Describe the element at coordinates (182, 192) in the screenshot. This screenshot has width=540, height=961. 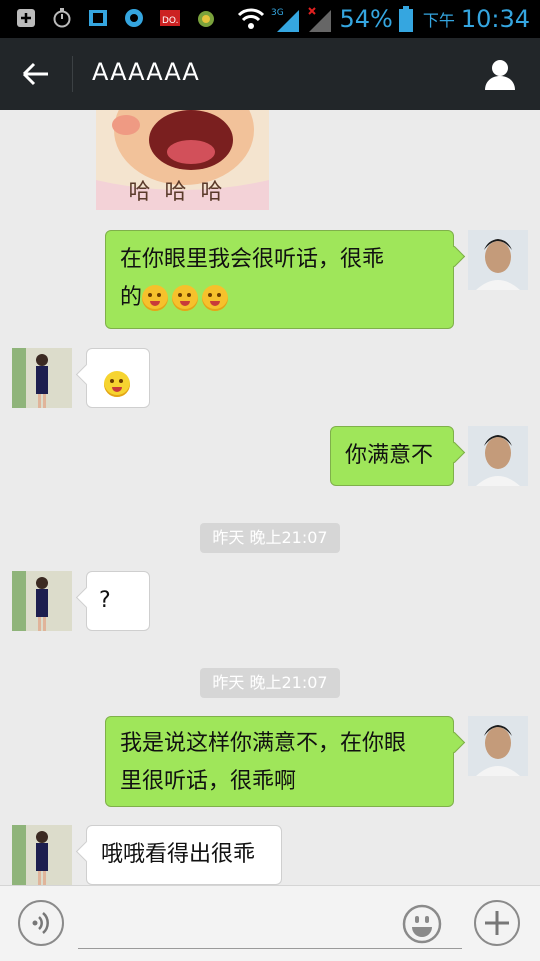
I see `sticker-caption: 哈哈哈` at that location.